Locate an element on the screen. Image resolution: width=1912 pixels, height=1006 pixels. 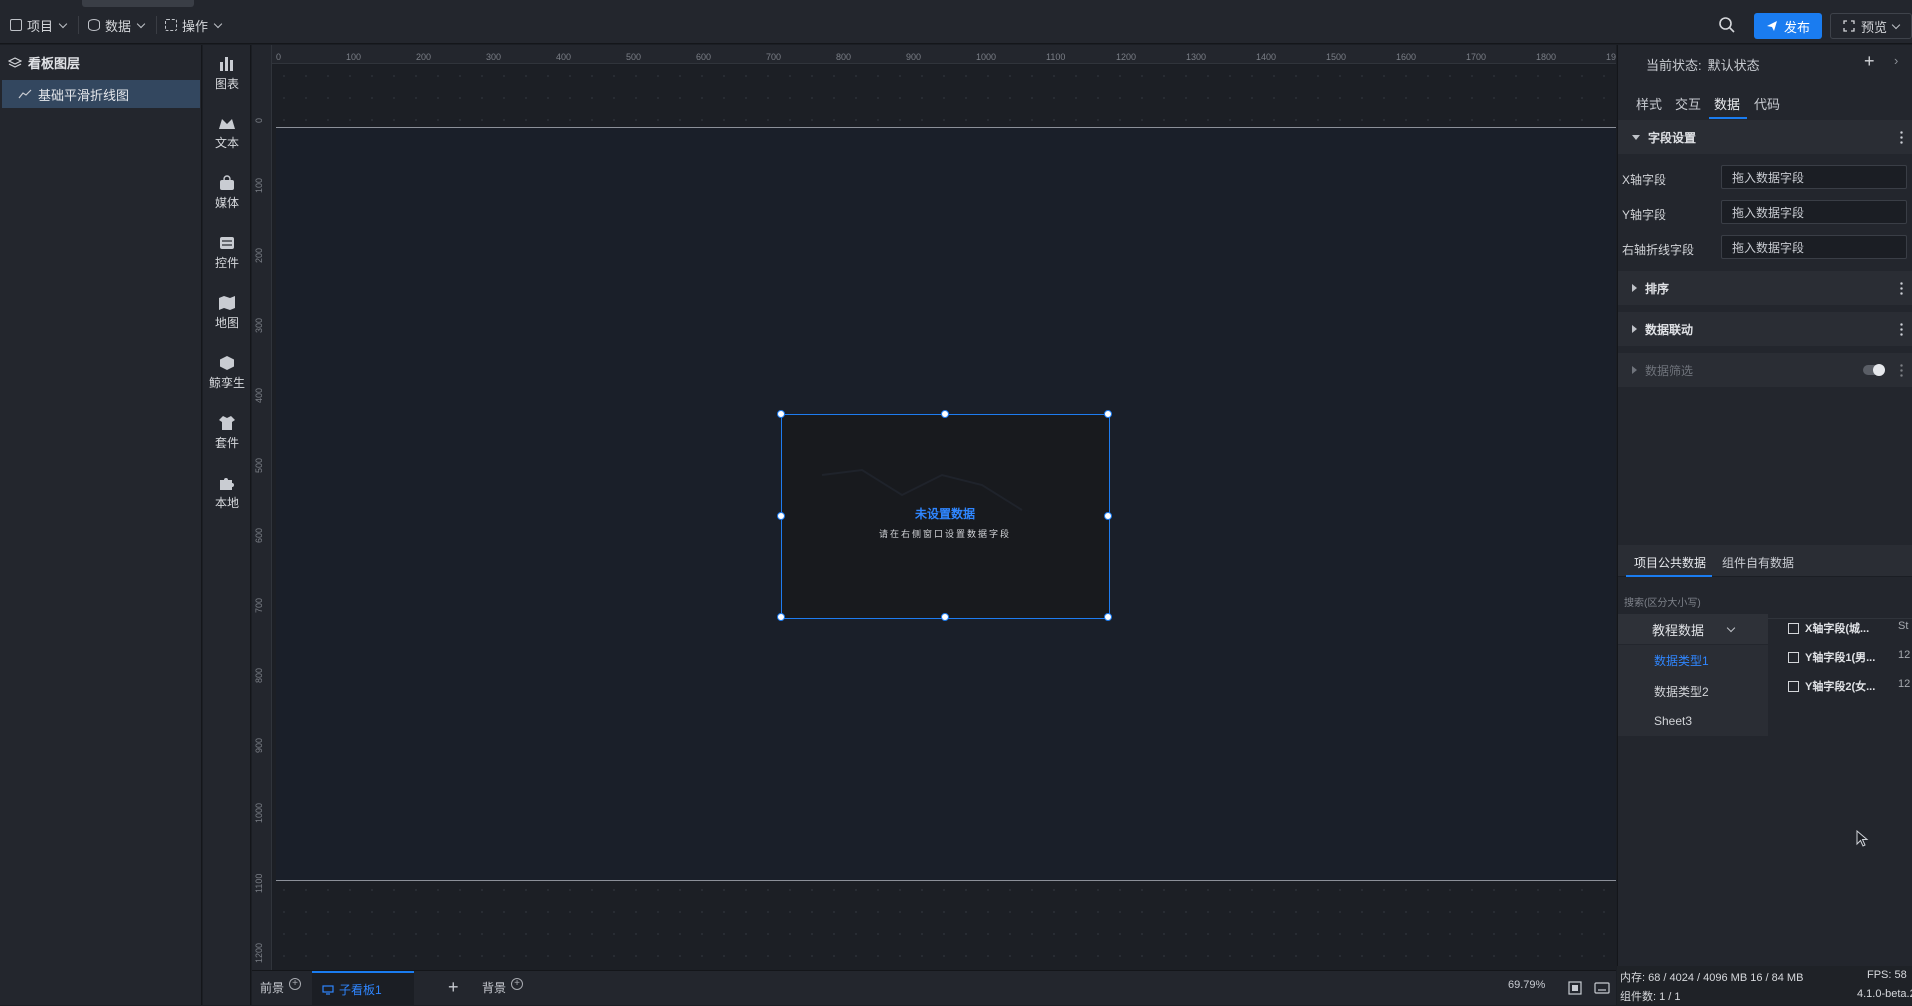
resize-handle-ne is located at coordinates (1108, 414).